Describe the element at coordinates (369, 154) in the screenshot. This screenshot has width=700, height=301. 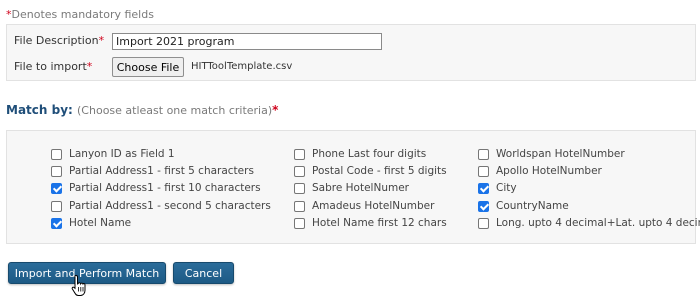
I see `match-option-label: Phone Last four digits` at that location.